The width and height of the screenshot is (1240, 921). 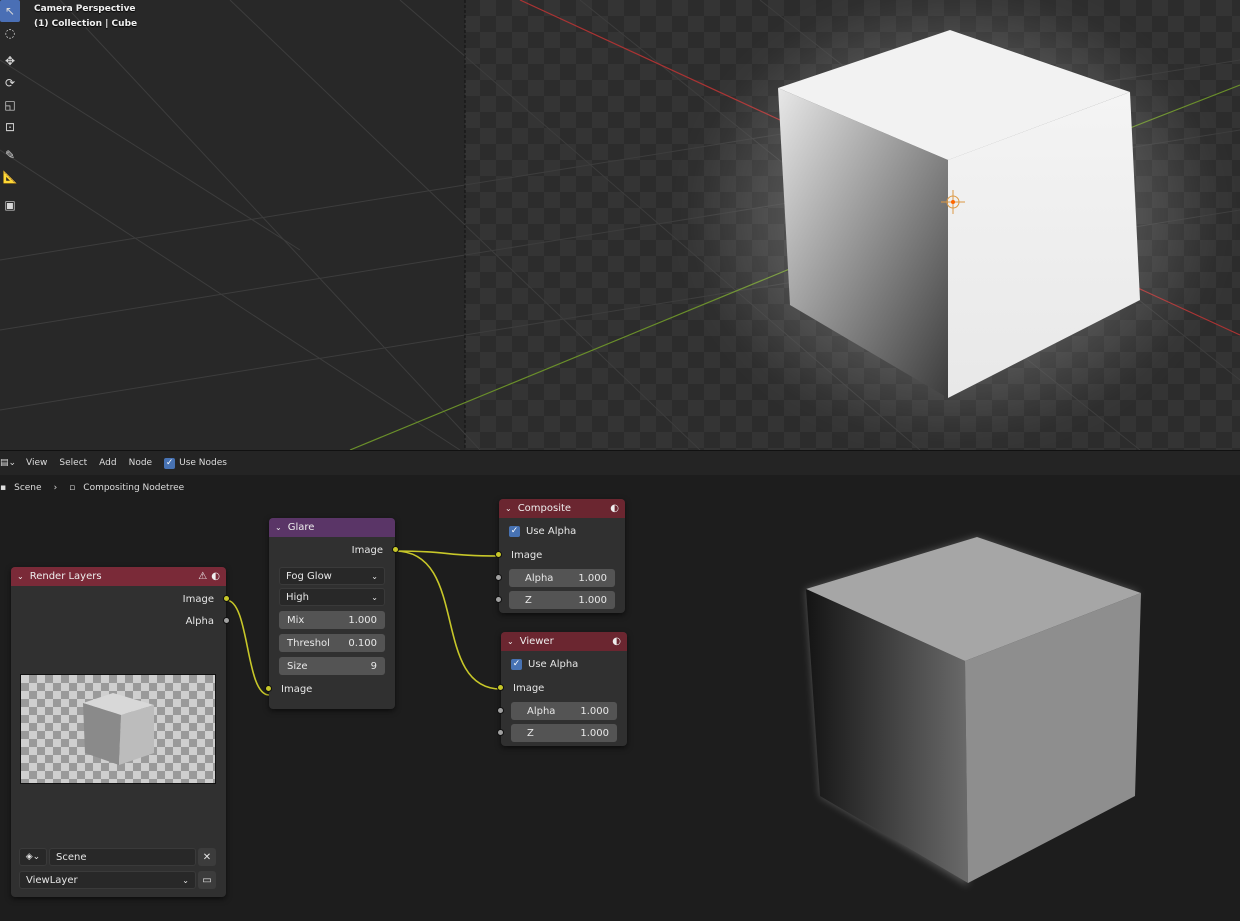 I want to click on warning-icon: ⚠, so click(x=203, y=576).